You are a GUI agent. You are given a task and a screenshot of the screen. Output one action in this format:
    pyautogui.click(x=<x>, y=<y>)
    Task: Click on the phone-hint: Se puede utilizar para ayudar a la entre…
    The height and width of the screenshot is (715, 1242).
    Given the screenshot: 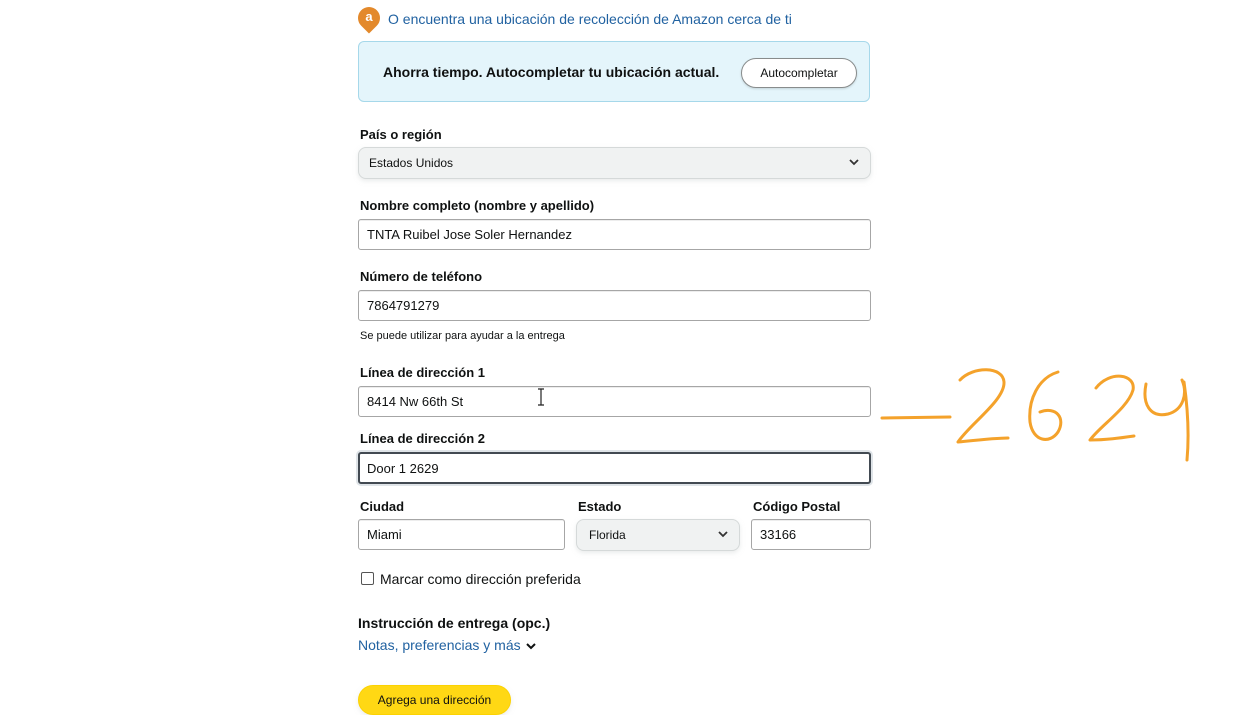 What is the action you would take?
    pyautogui.click(x=462, y=336)
    